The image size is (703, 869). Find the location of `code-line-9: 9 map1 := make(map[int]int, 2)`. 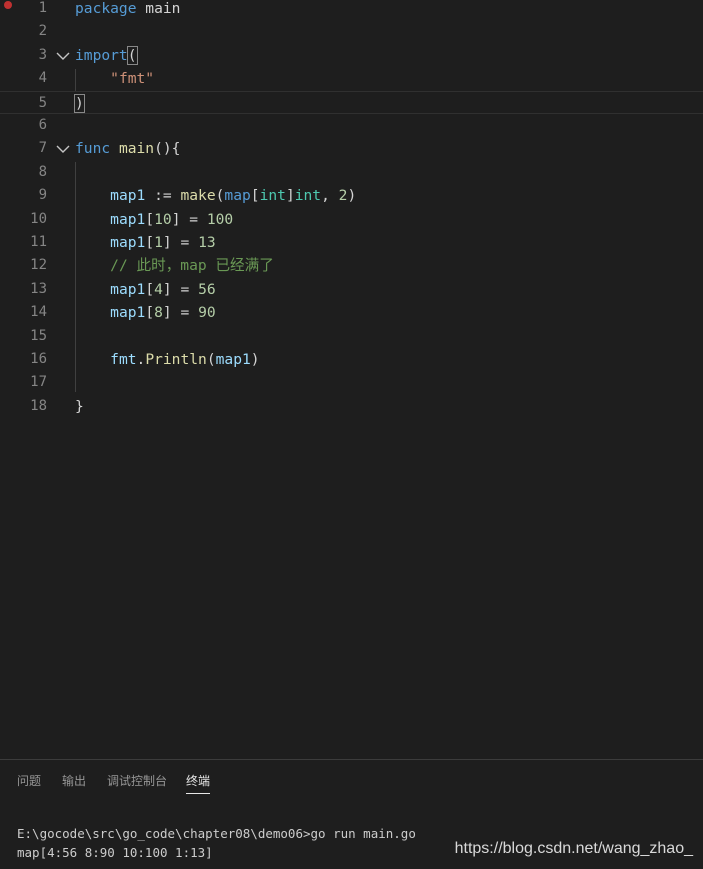

code-line-9: 9 map1 := make(map[int]int, 2) is located at coordinates (351, 195).